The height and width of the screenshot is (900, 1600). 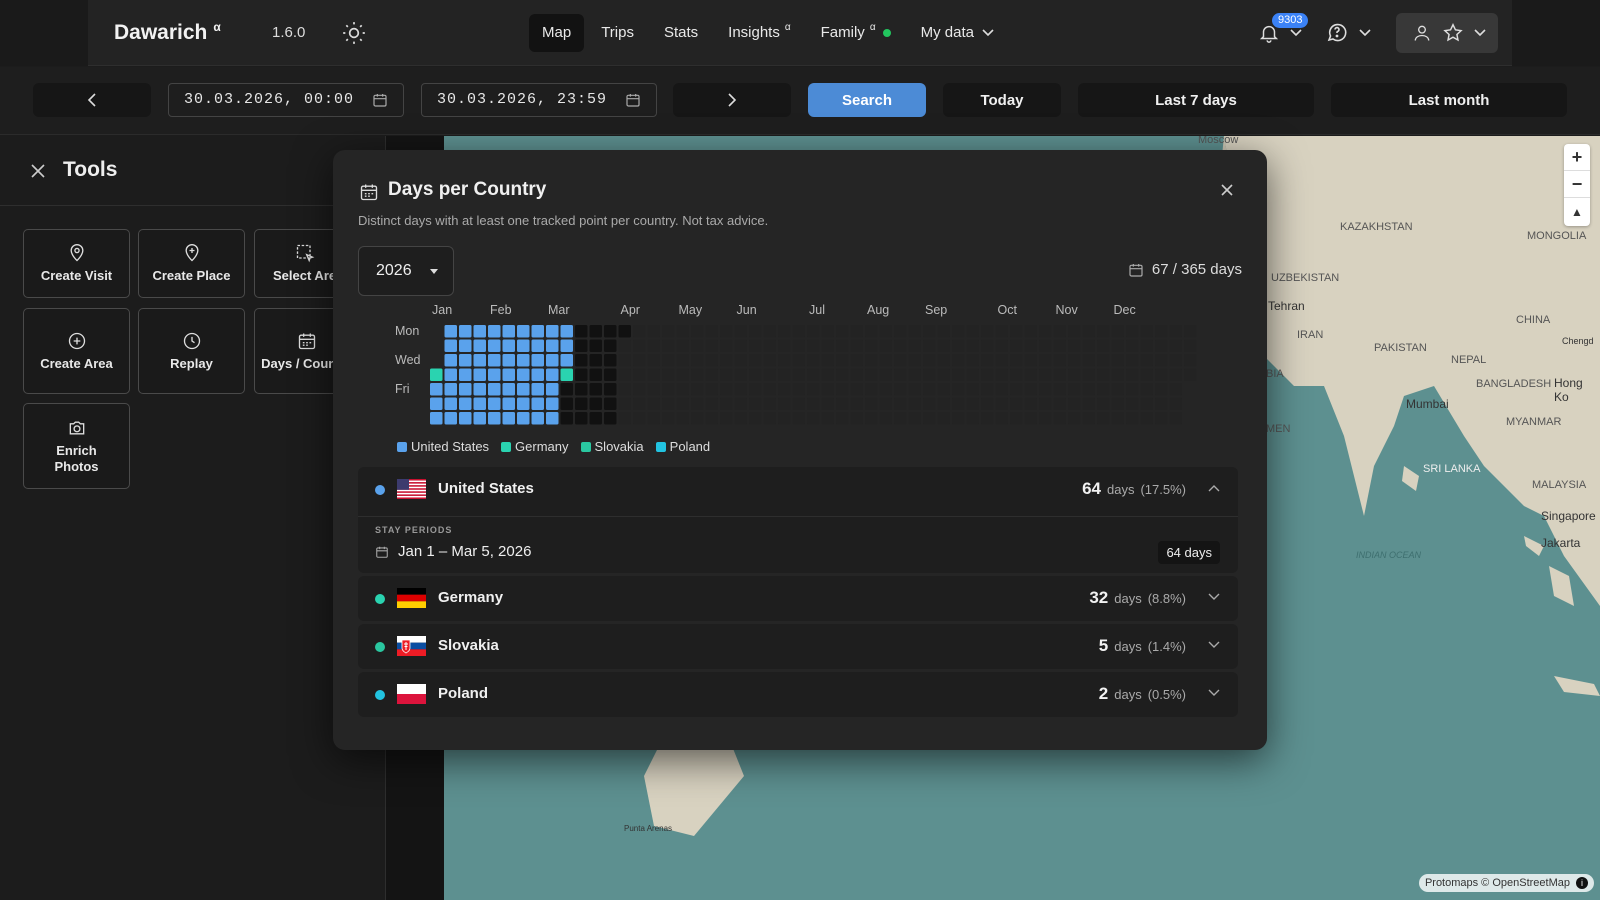 I want to click on end-date-input: 30.03.2026, 23:59, so click(x=539, y=100).